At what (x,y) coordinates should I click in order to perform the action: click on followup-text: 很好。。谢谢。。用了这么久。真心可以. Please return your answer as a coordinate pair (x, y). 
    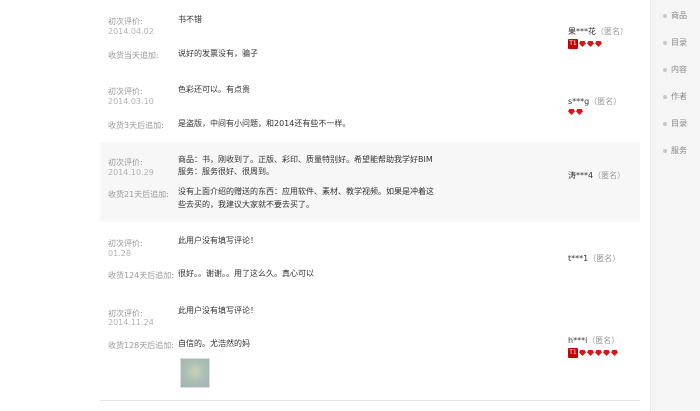
    Looking at the image, I should click on (246, 273).